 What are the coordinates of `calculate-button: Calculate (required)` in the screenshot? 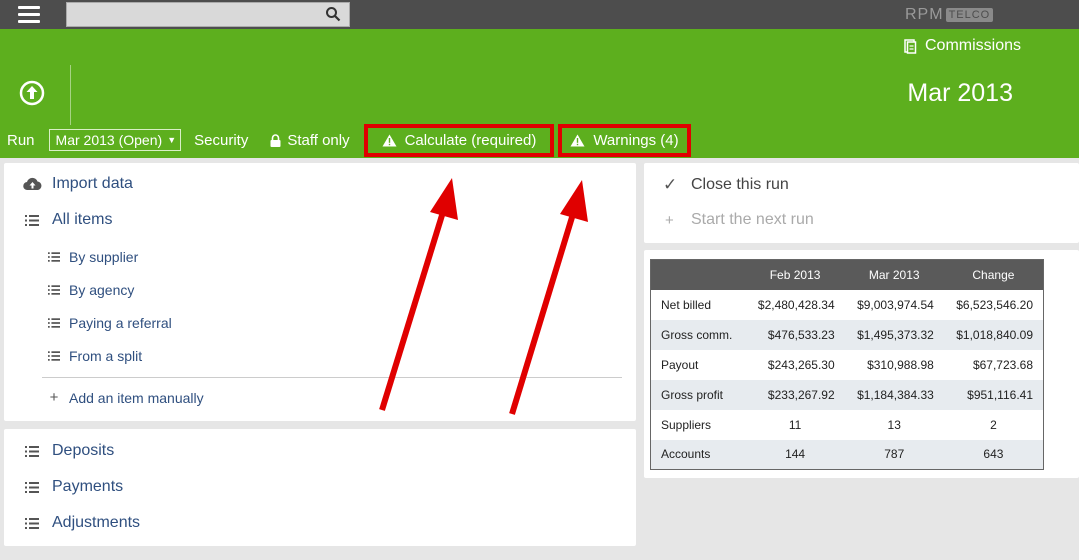 It's located at (459, 140).